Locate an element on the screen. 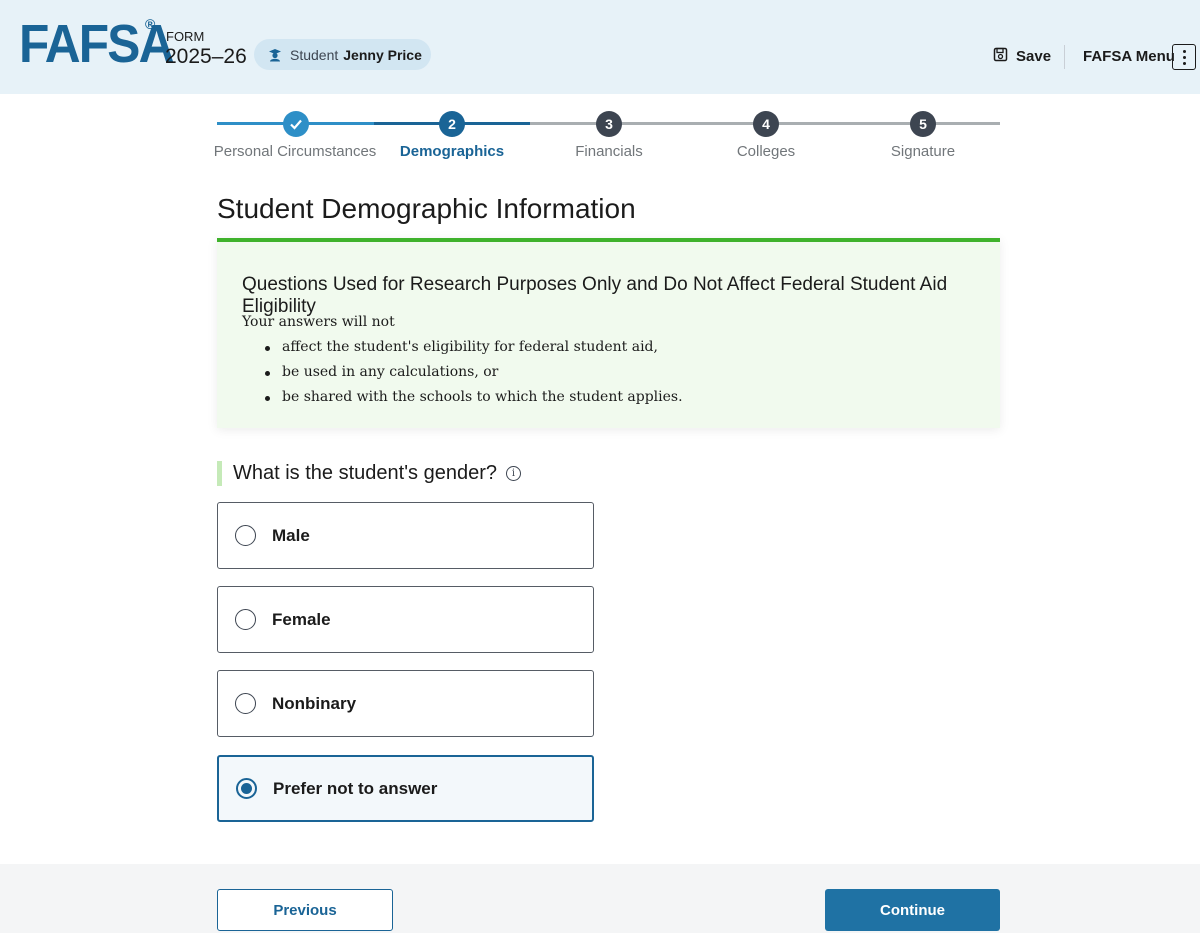  radio-option-male: Male is located at coordinates (405, 535).